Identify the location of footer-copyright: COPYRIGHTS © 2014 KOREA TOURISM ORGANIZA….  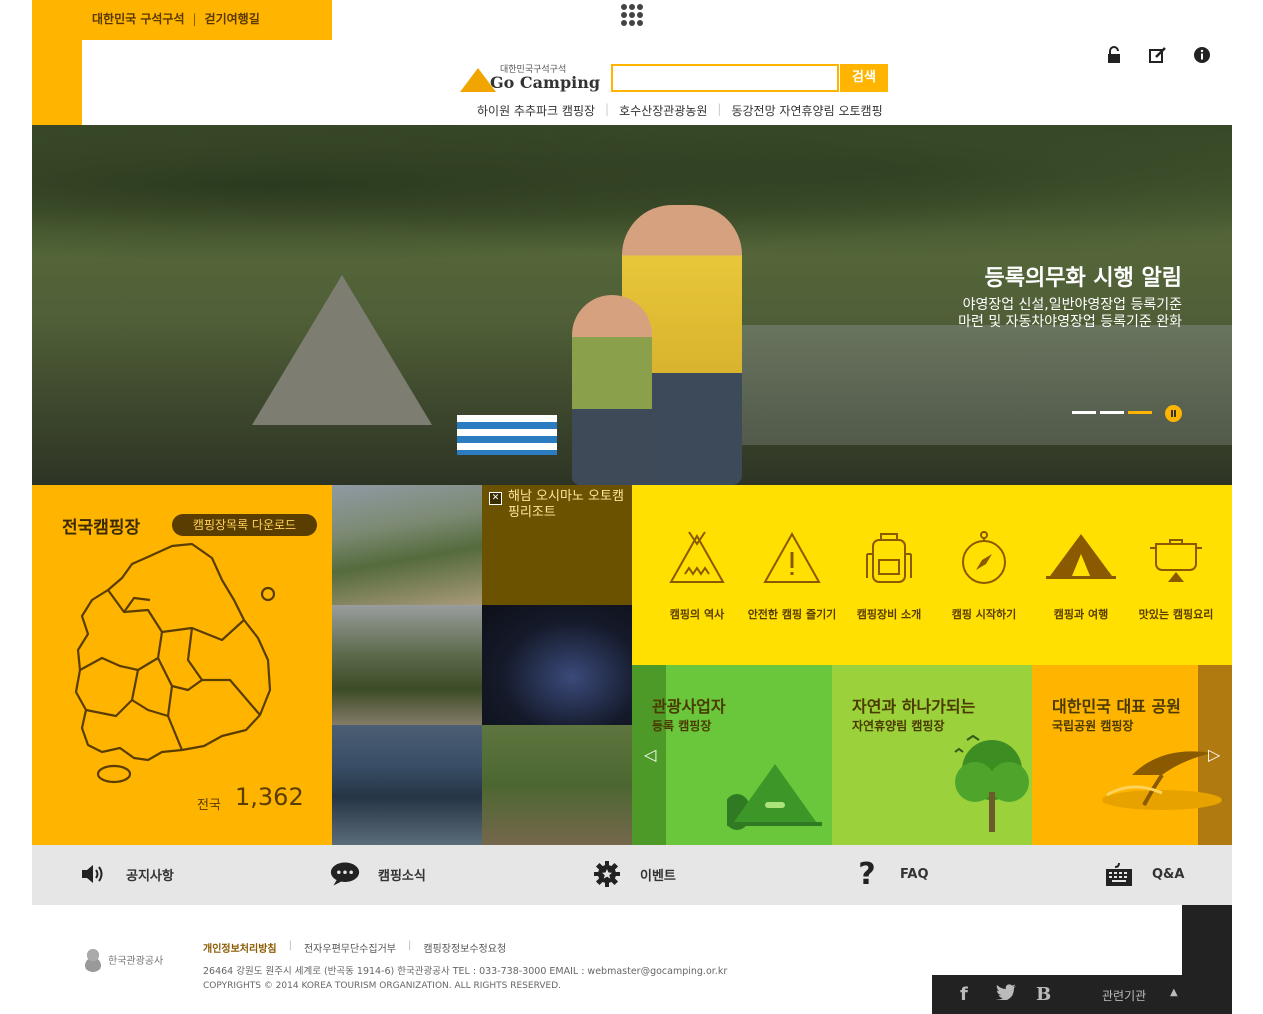
(382, 986).